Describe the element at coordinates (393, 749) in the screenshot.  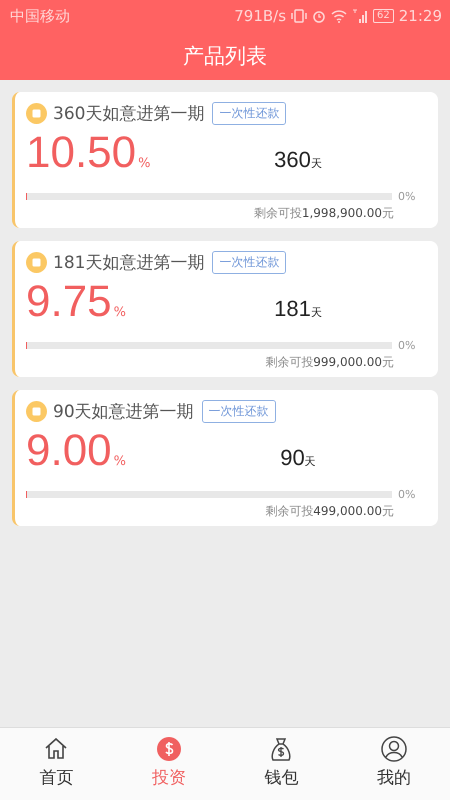
I see `user-icon` at that location.